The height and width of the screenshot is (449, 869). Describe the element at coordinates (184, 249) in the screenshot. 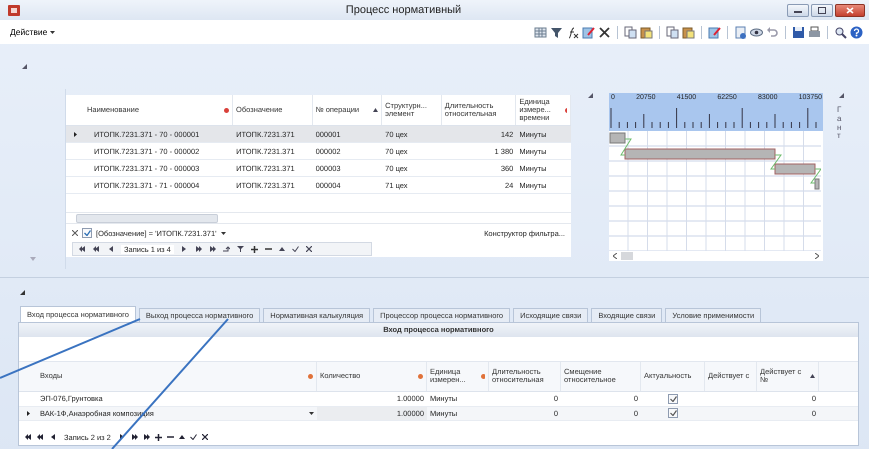

I see `next-icon` at that location.